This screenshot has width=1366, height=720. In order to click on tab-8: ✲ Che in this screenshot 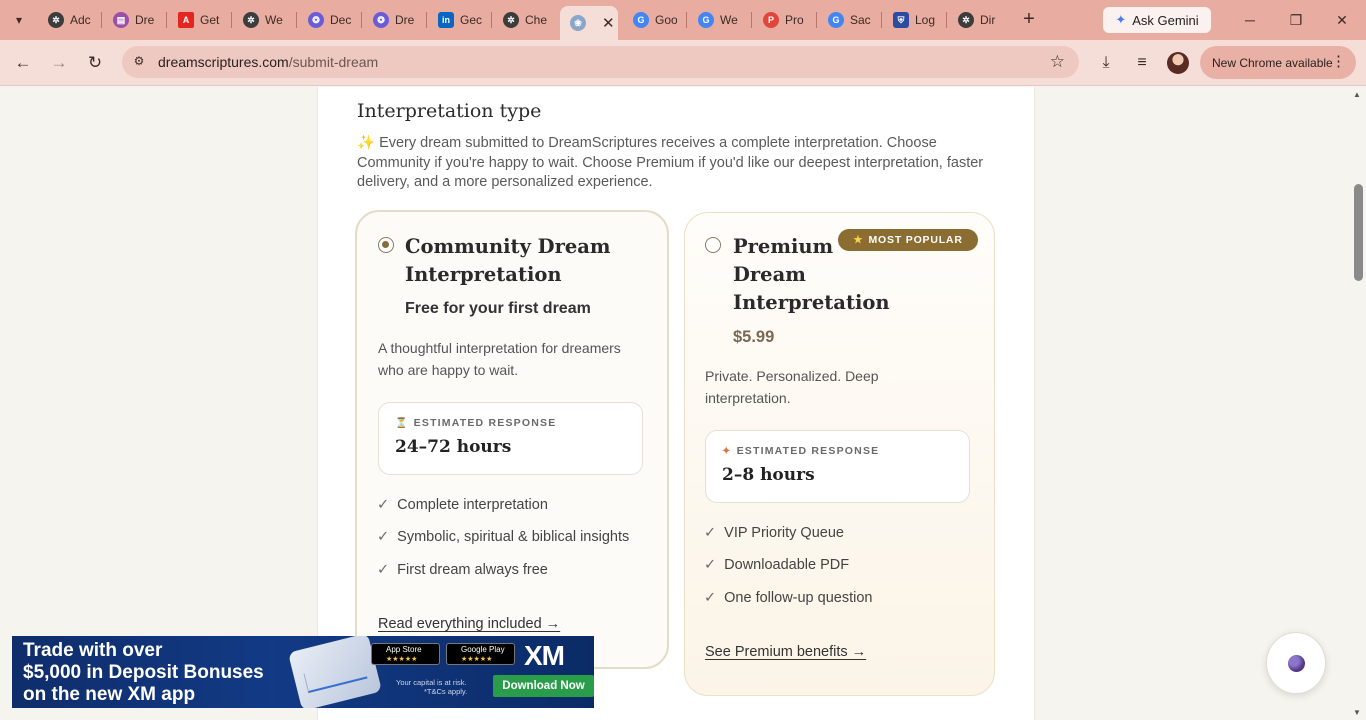, I will do `click(521, 20)`.